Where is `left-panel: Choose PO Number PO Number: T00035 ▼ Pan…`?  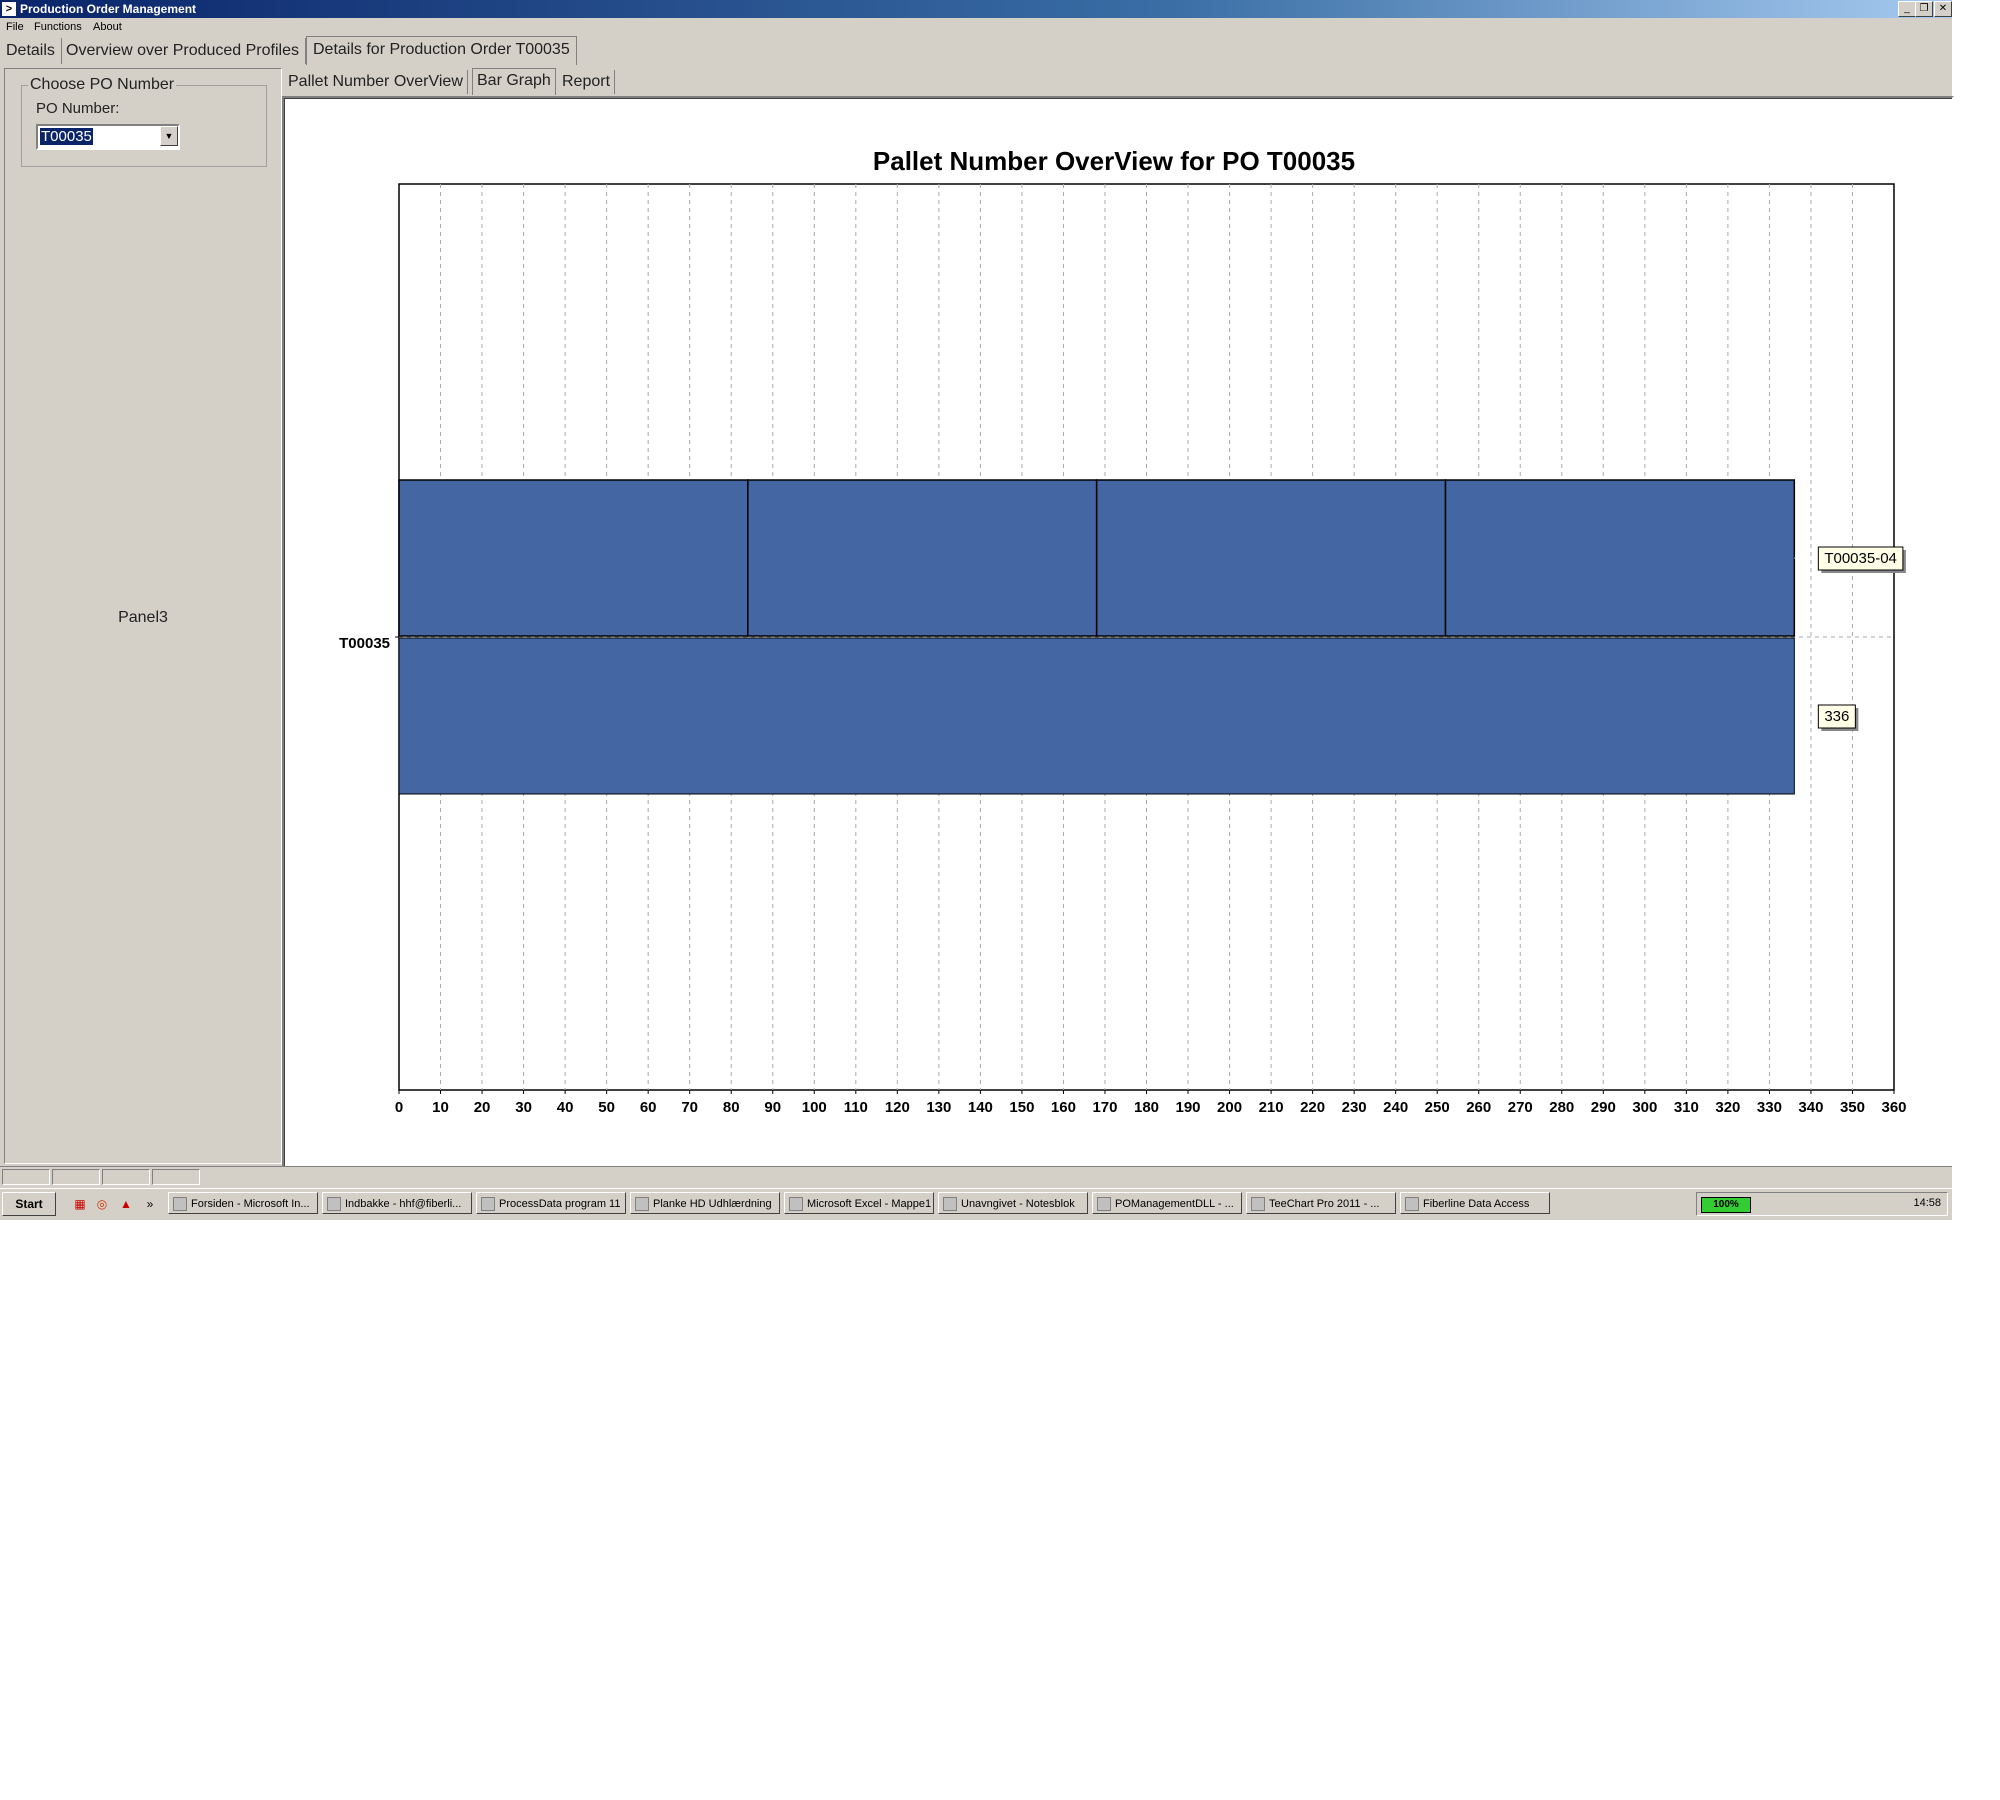 left-panel: Choose PO Number PO Number: T00035 ▼ Pan… is located at coordinates (143, 616).